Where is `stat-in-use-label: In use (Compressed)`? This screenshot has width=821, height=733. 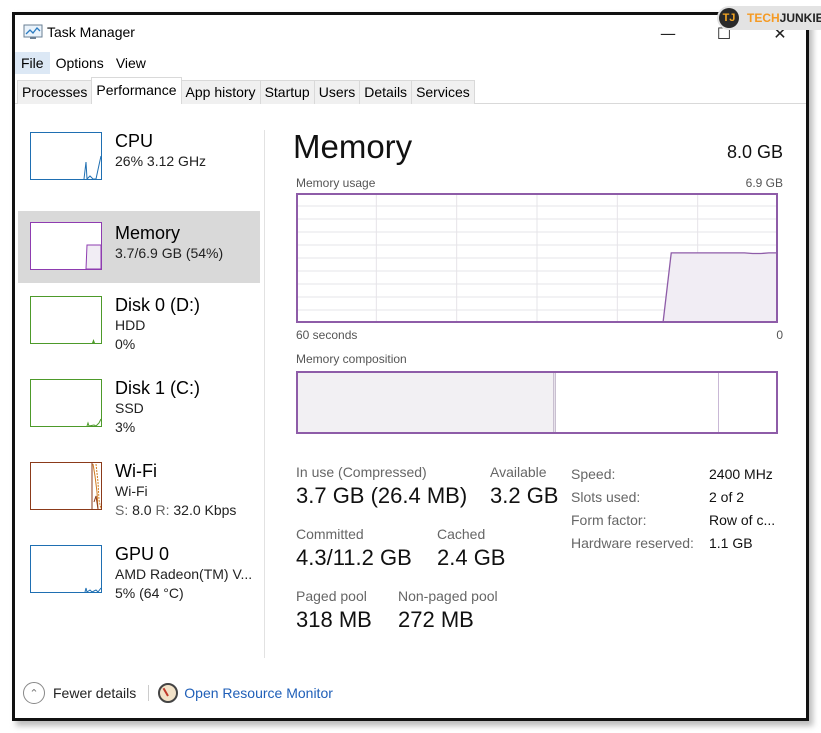
stat-in-use-label: In use (Compressed) is located at coordinates (361, 472).